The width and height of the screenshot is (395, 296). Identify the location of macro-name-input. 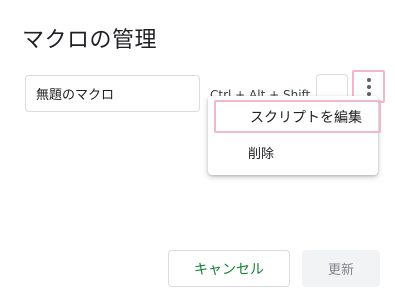
(112, 93).